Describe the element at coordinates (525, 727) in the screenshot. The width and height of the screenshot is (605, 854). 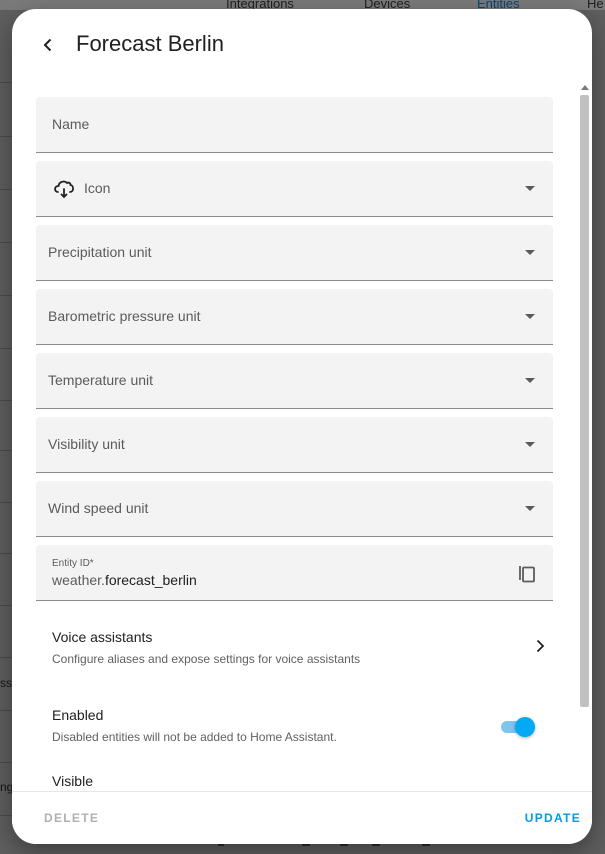
I see `toggle-thumb` at that location.